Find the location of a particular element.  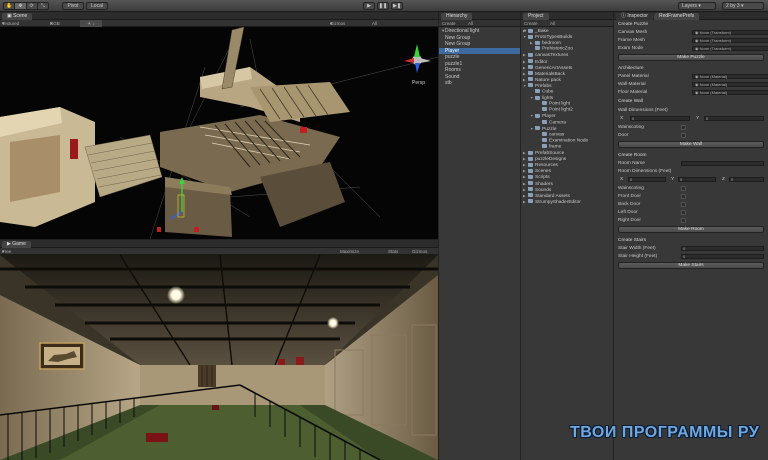

make-room-button: Make Room is located at coordinates (691, 229).